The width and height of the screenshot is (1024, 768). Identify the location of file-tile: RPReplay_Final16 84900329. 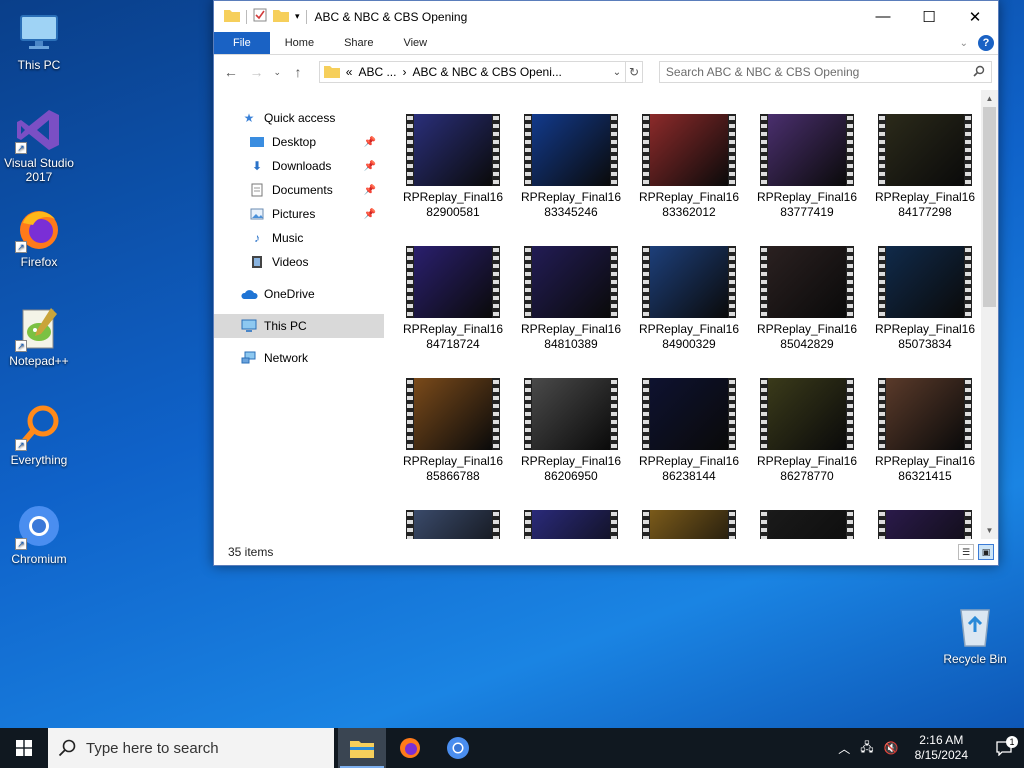
(689, 291).